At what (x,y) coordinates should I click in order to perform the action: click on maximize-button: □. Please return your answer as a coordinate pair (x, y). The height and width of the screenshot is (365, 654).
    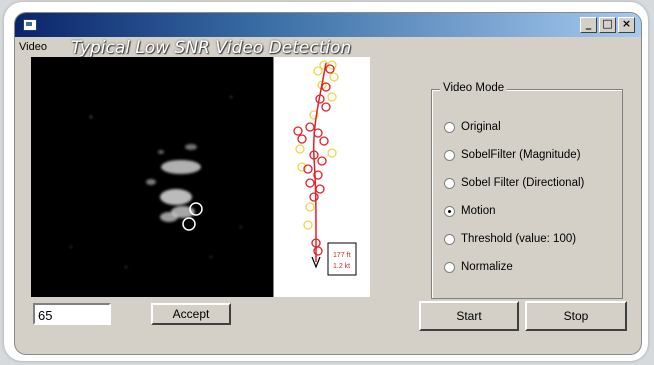
    Looking at the image, I should click on (607, 25).